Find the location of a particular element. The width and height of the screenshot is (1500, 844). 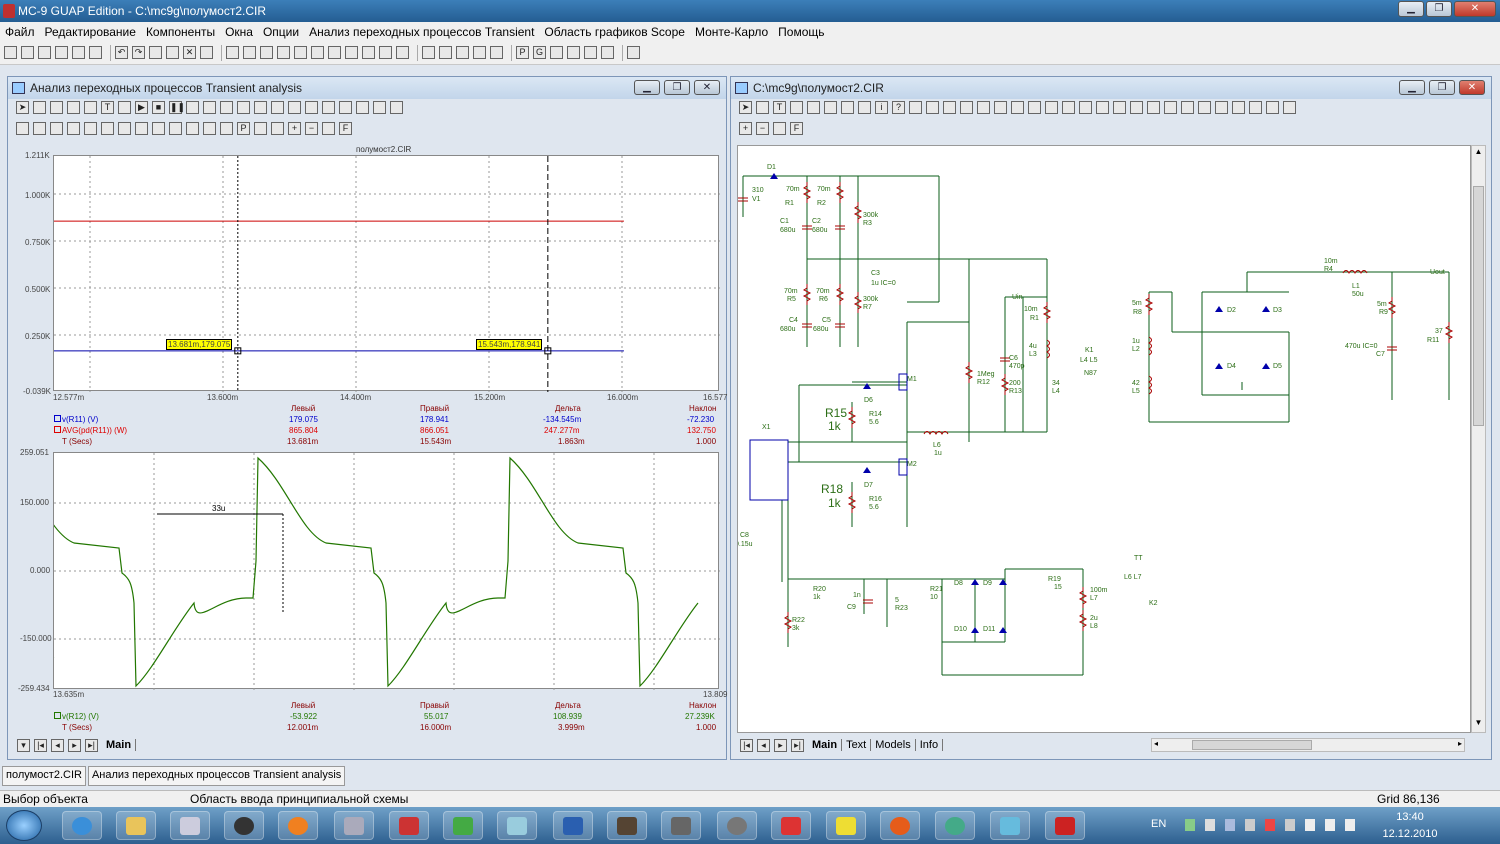

calculator-icon is located at coordinates (496, 52).